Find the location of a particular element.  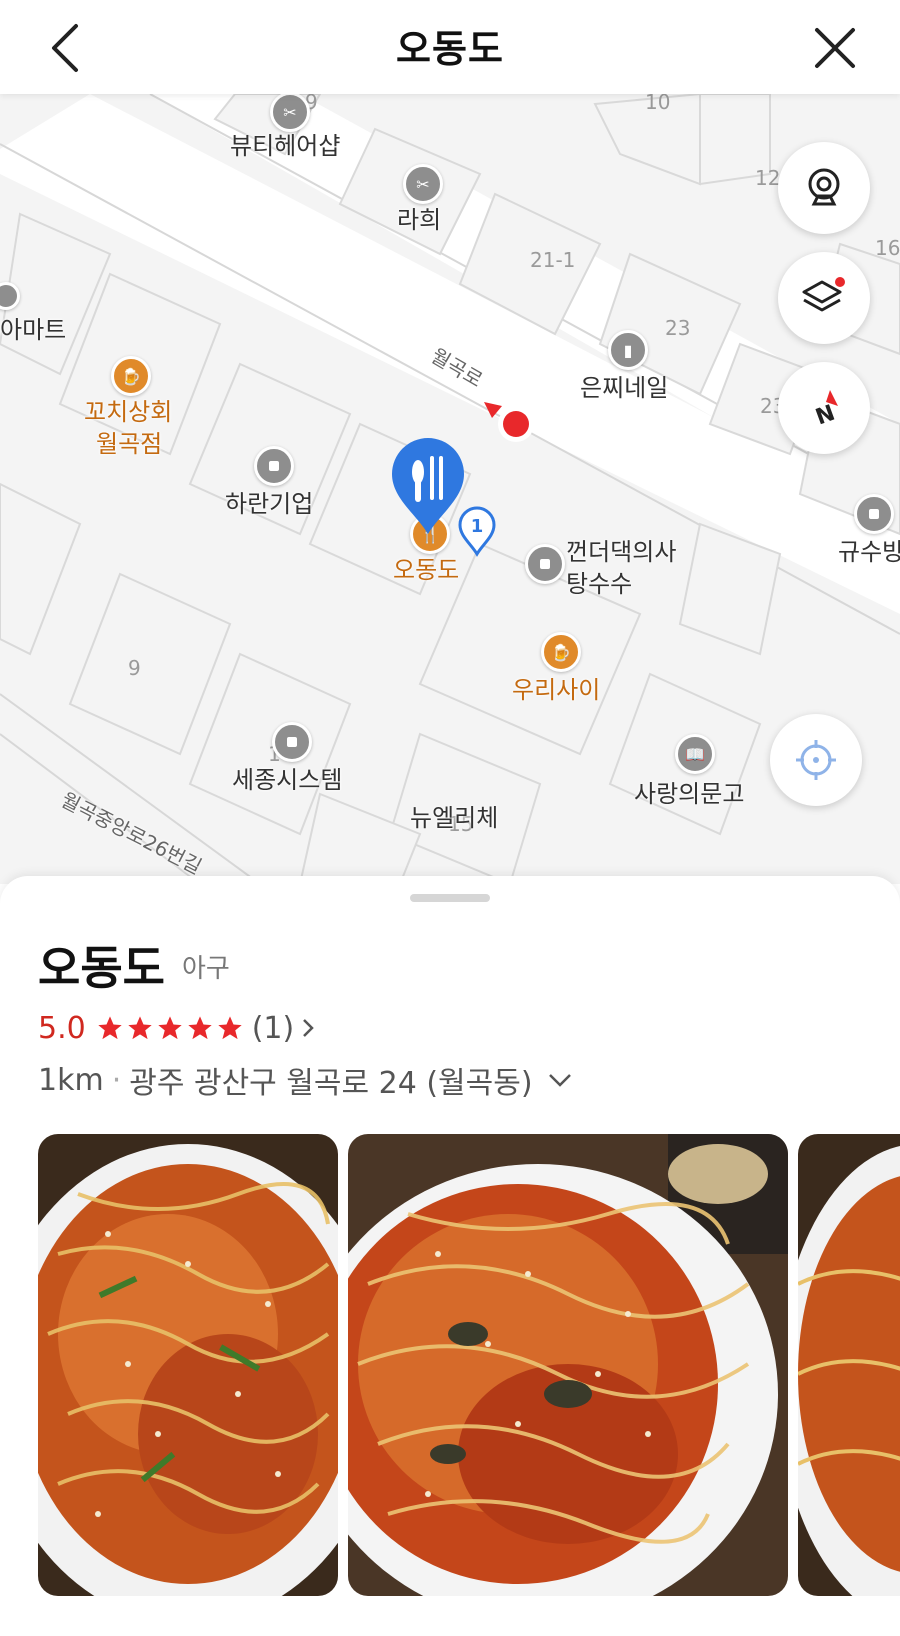

address: 광주 광산구 월곡로 24 (월곡동) is located at coordinates (331, 1083).